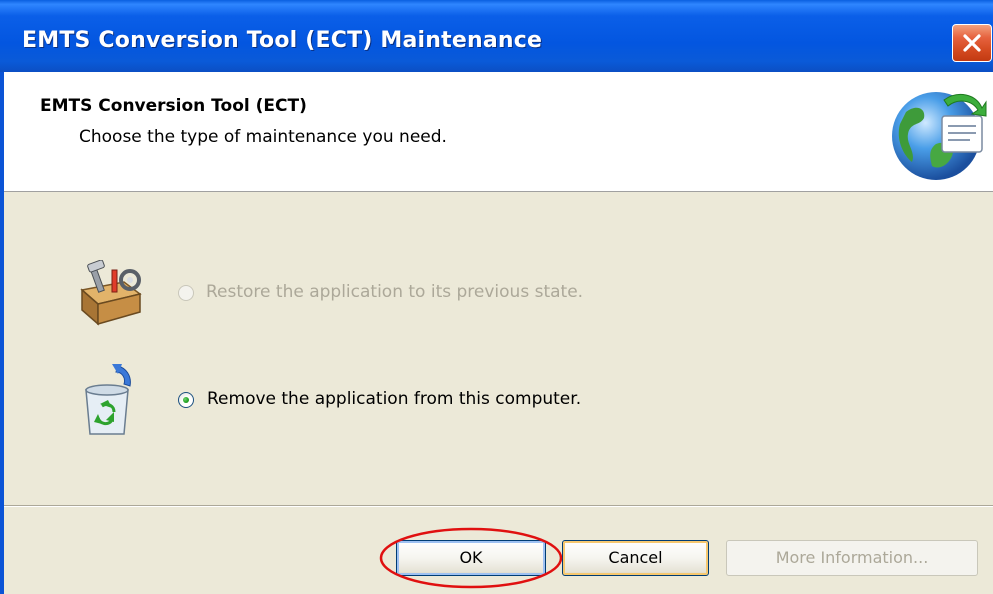  I want to click on radio-selected-dot, so click(186, 400).